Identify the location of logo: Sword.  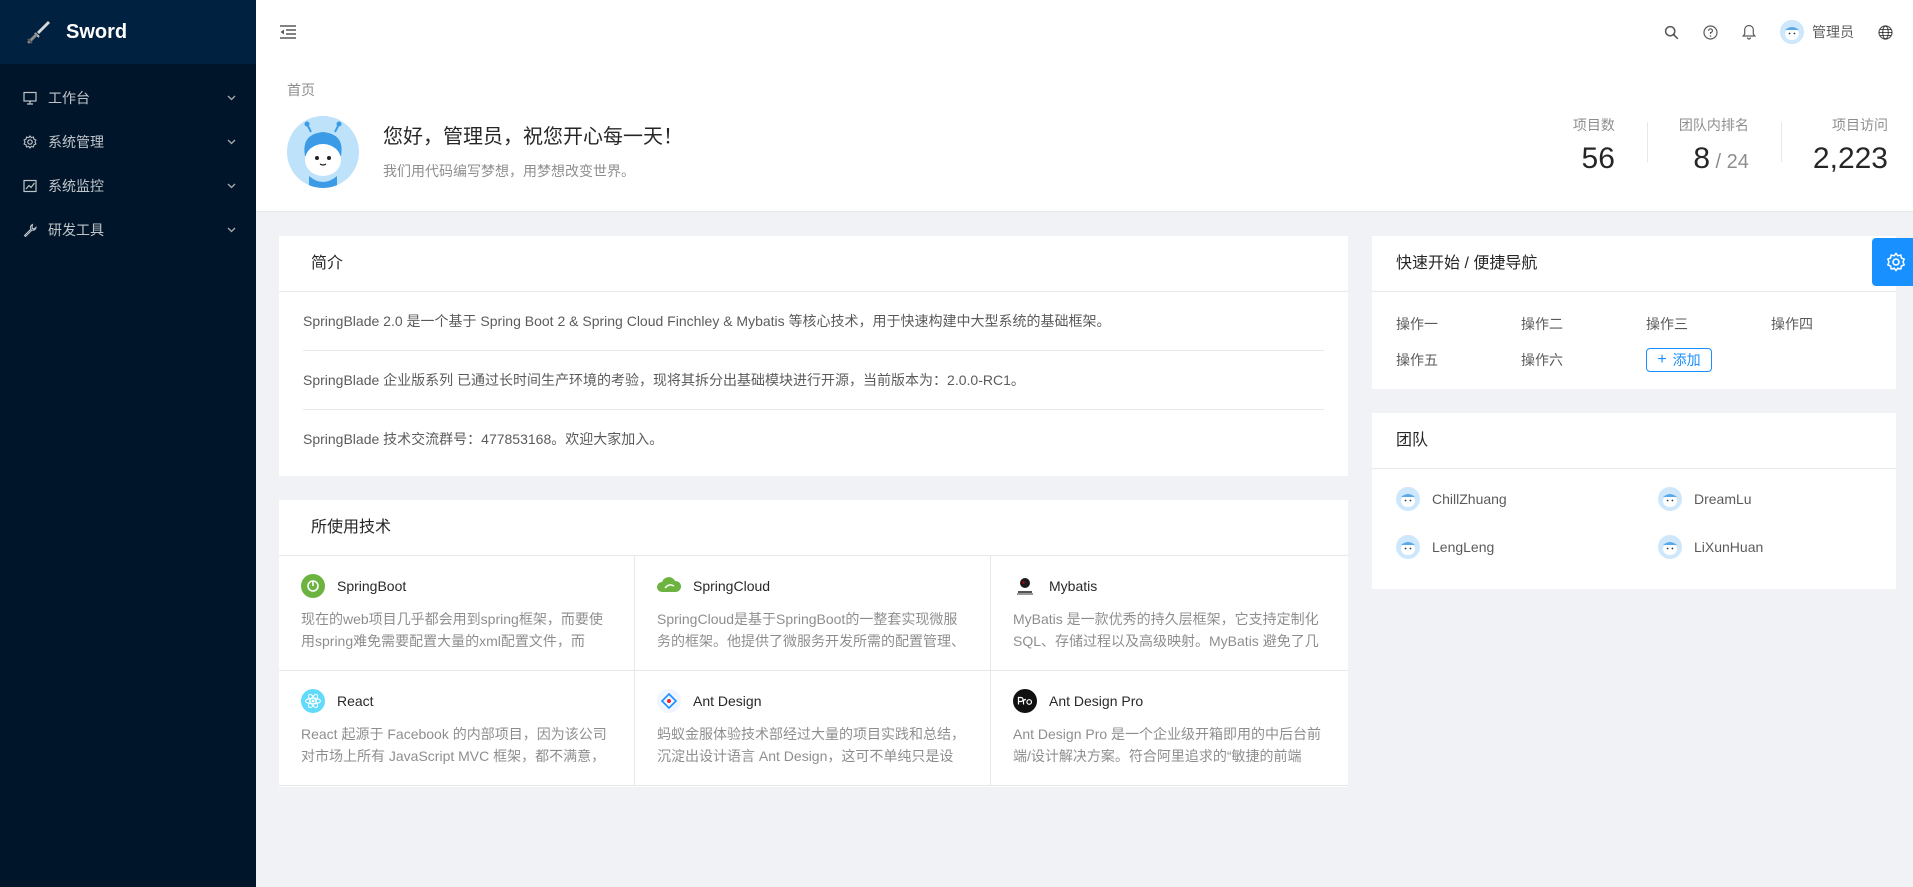
(128, 32).